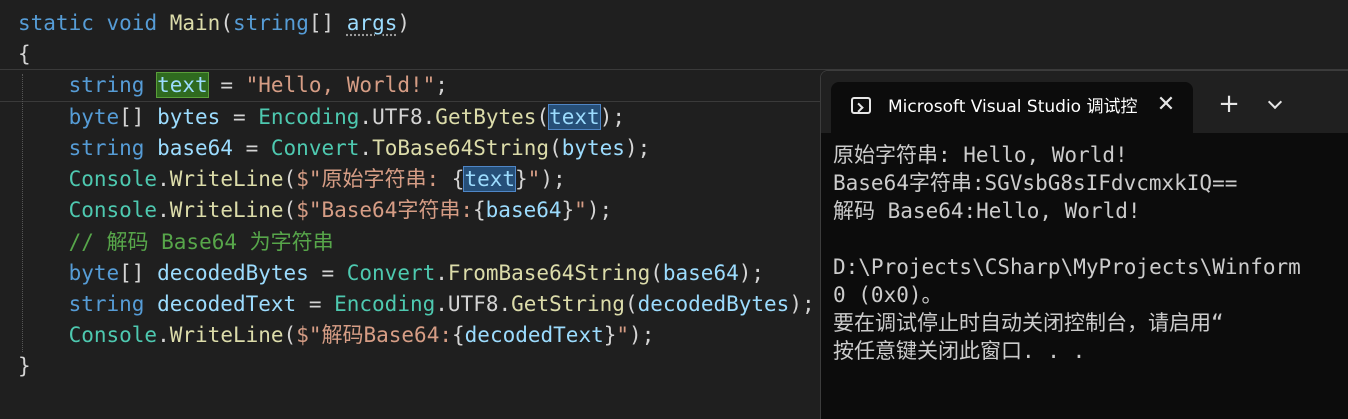 The height and width of the screenshot is (419, 1348). What do you see at coordinates (132, 23) in the screenshot?
I see `code-token: void` at bounding box center [132, 23].